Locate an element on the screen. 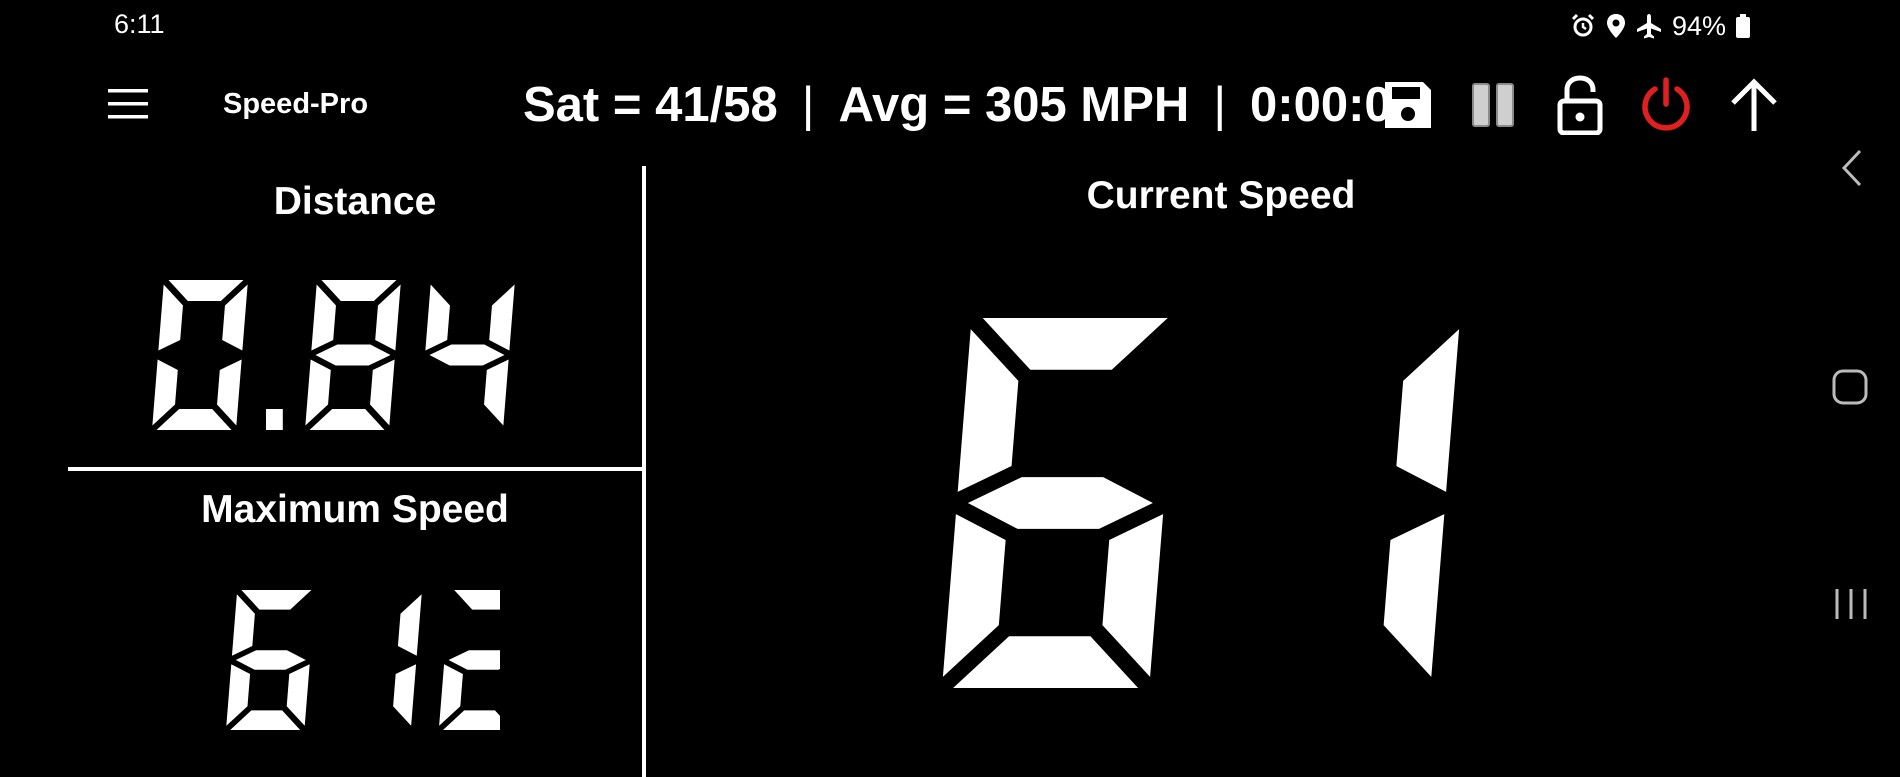  battery-level: 94% is located at coordinates (1699, 25).